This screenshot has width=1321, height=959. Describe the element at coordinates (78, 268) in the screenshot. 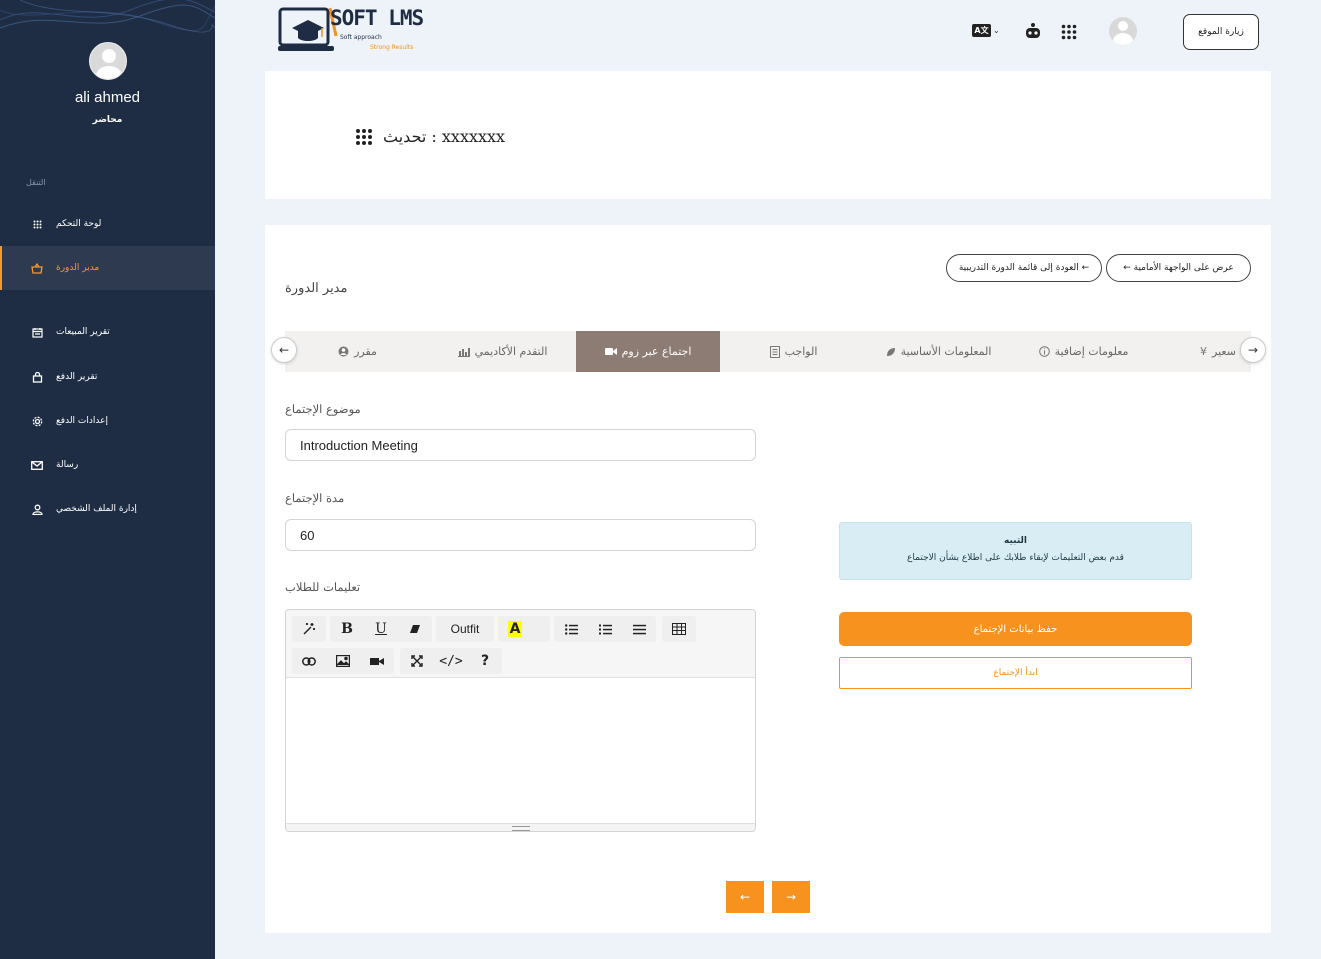

I see `sidebar-item-label: مدير الدورة` at that location.